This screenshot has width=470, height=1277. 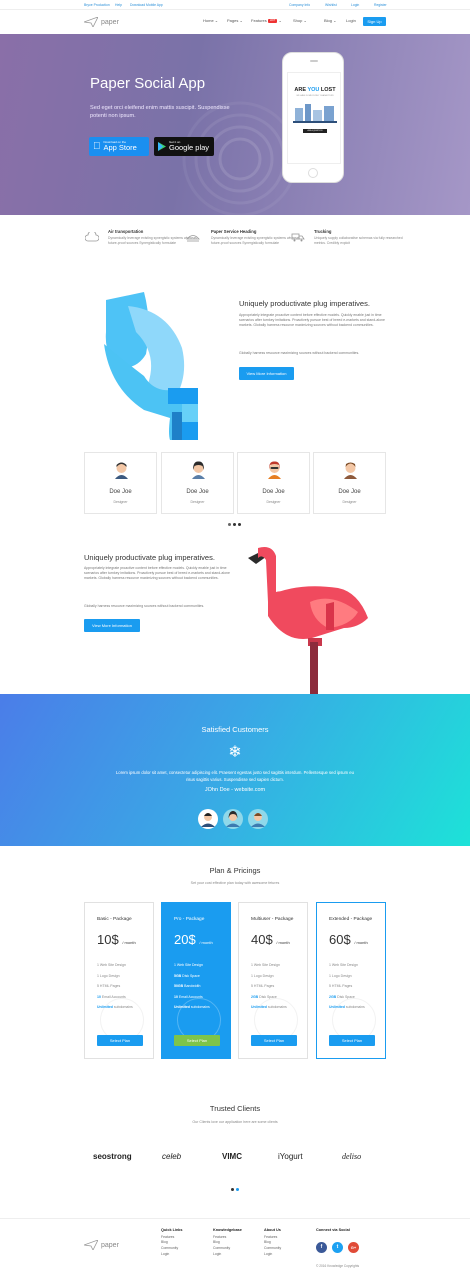 I want to click on nav-home: Home ⌄, so click(x=210, y=20).